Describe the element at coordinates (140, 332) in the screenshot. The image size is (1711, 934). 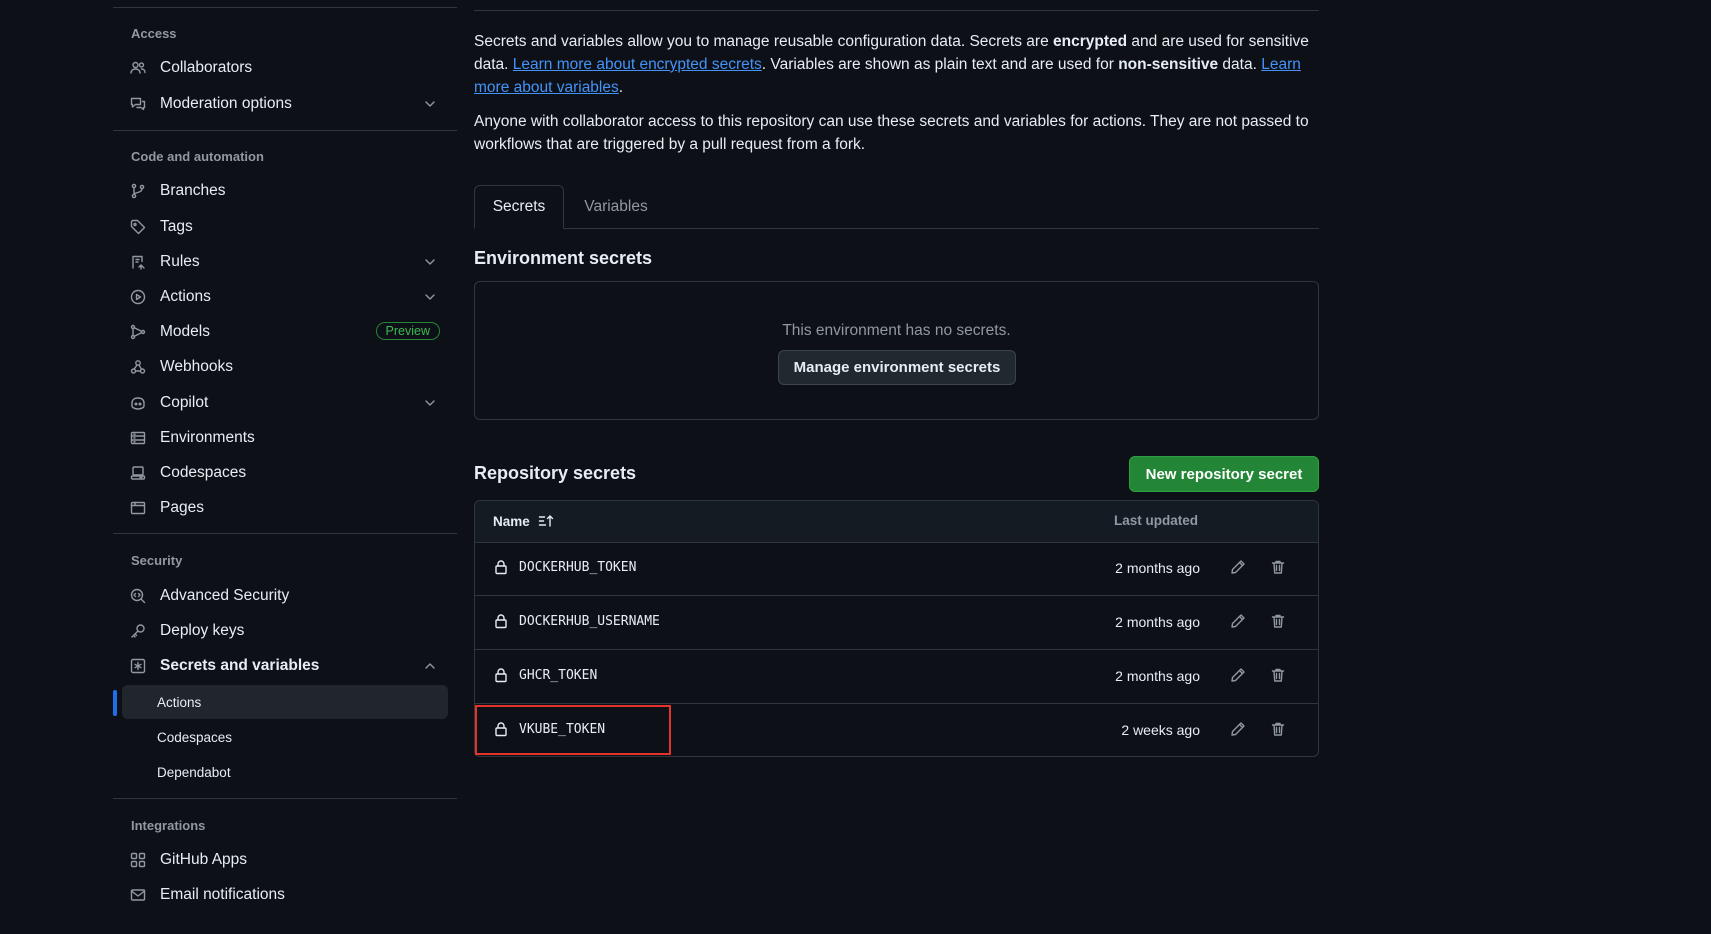
I see `models-icon` at that location.